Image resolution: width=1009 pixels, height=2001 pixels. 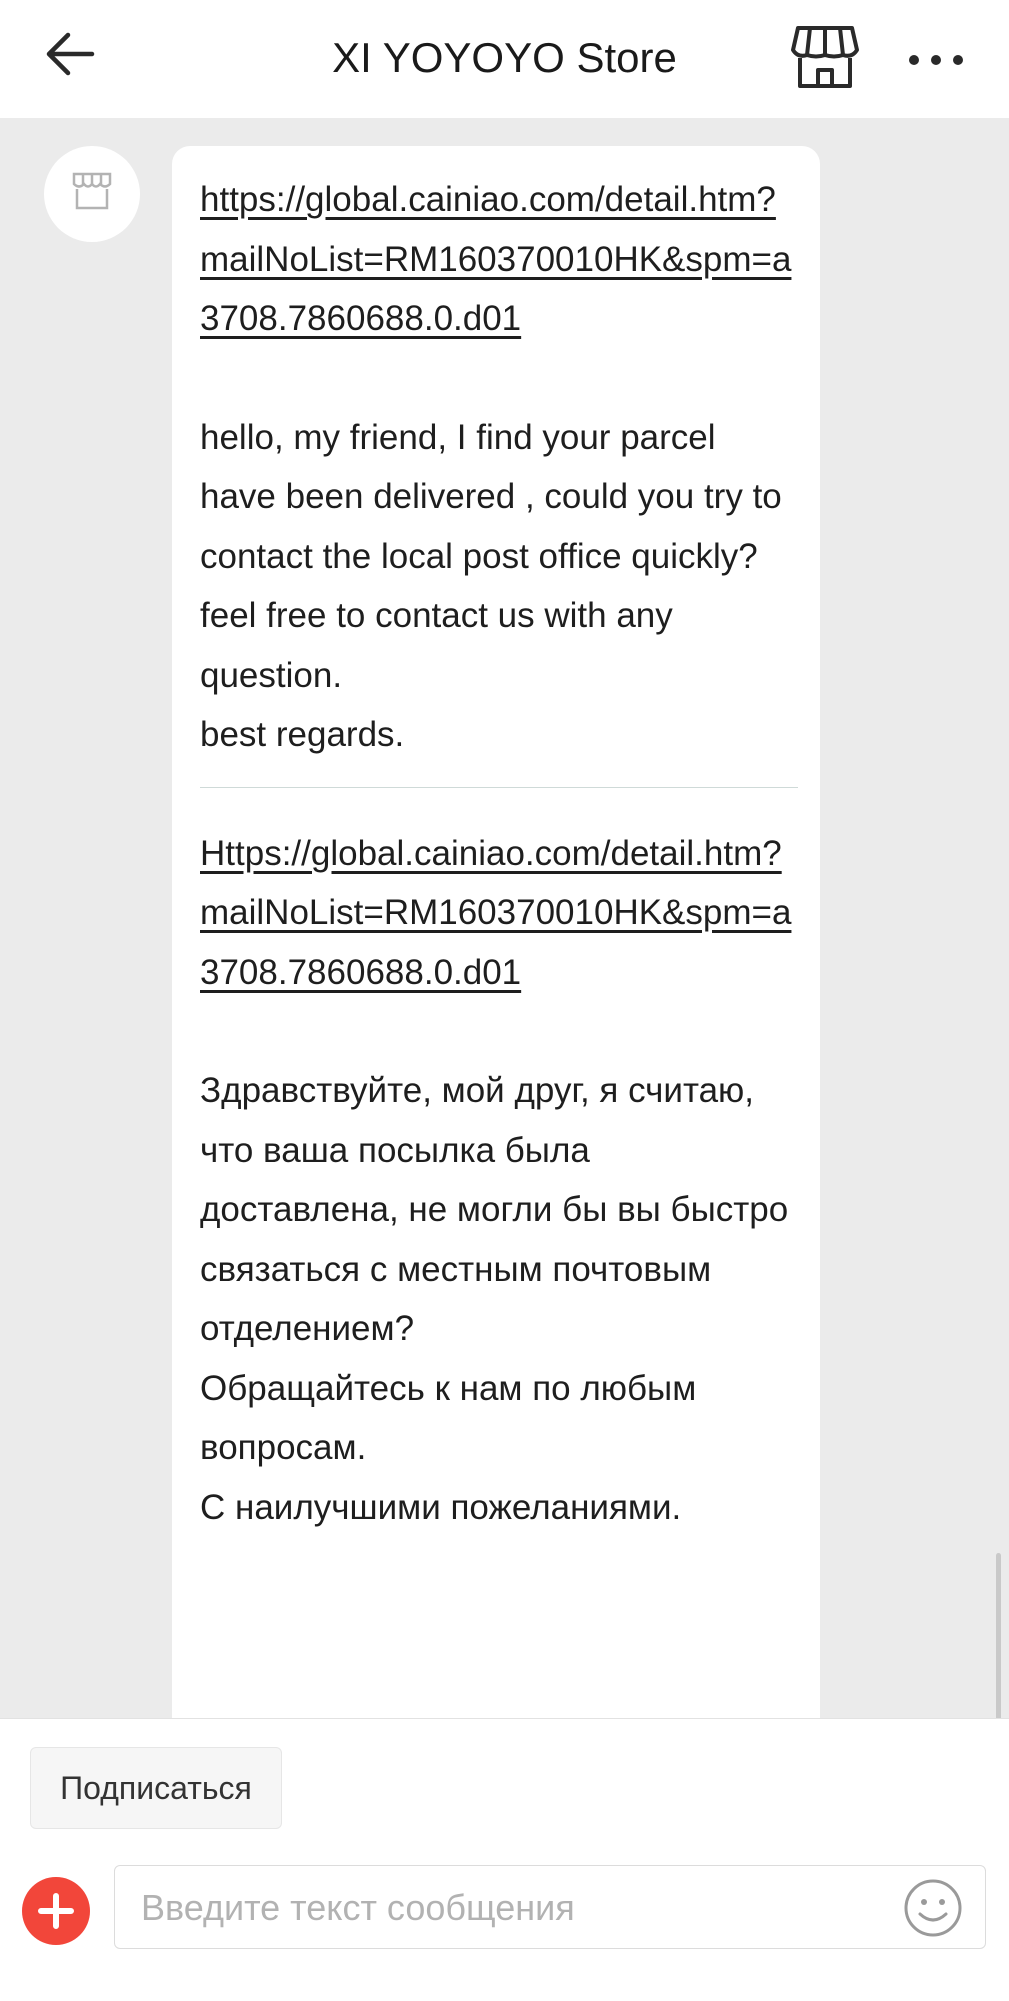 What do you see at coordinates (998, 1635) in the screenshot?
I see `scrollbar` at bounding box center [998, 1635].